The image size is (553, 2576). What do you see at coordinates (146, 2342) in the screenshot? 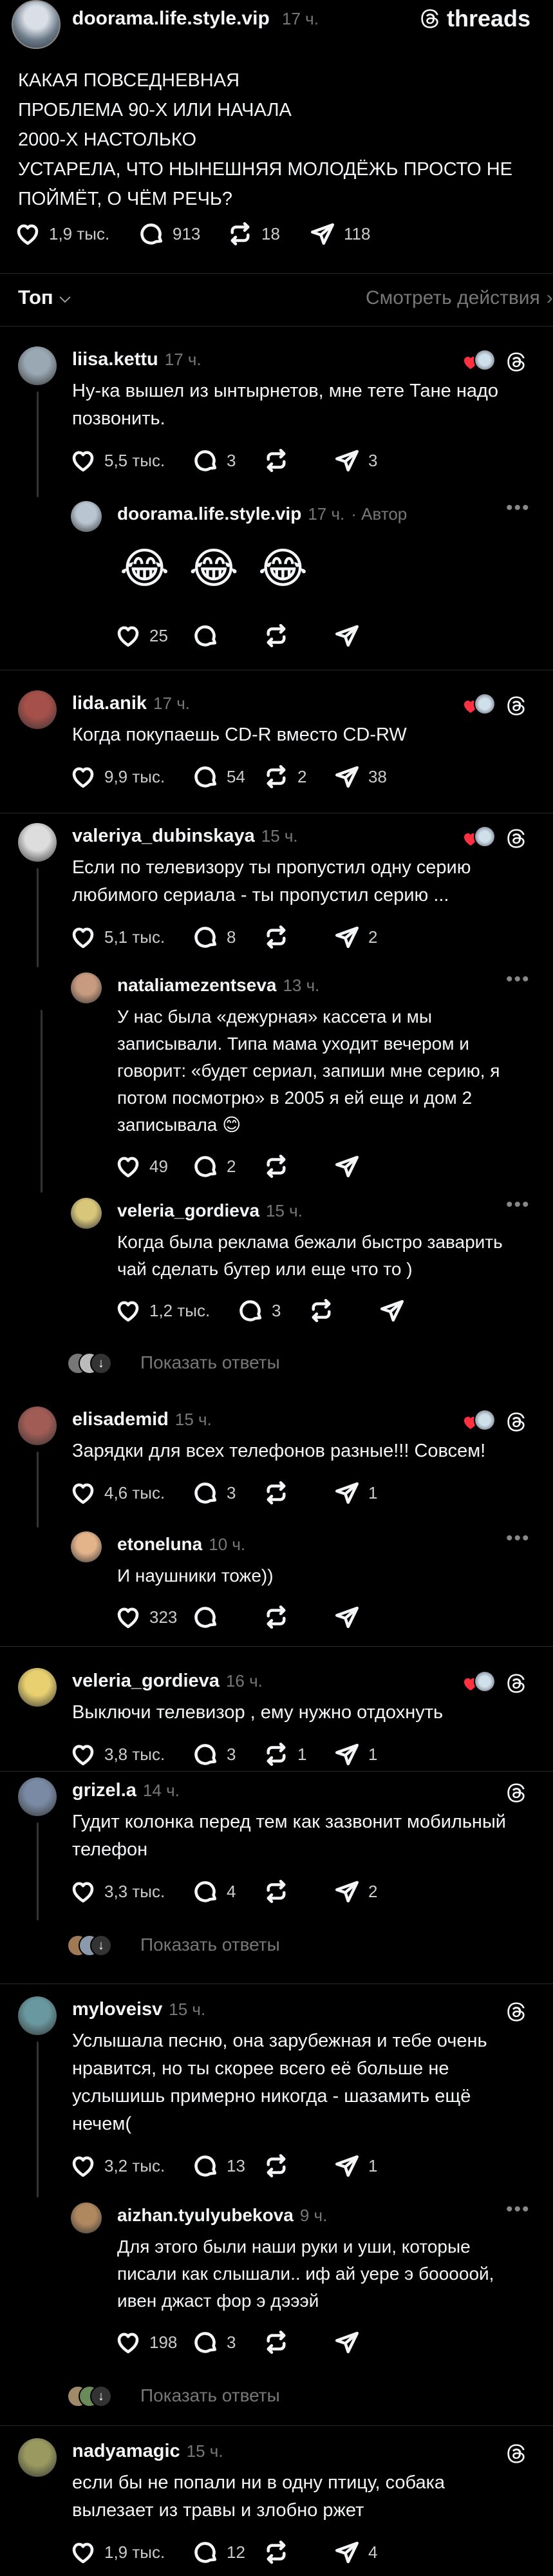
I see `like-button: 198` at bounding box center [146, 2342].